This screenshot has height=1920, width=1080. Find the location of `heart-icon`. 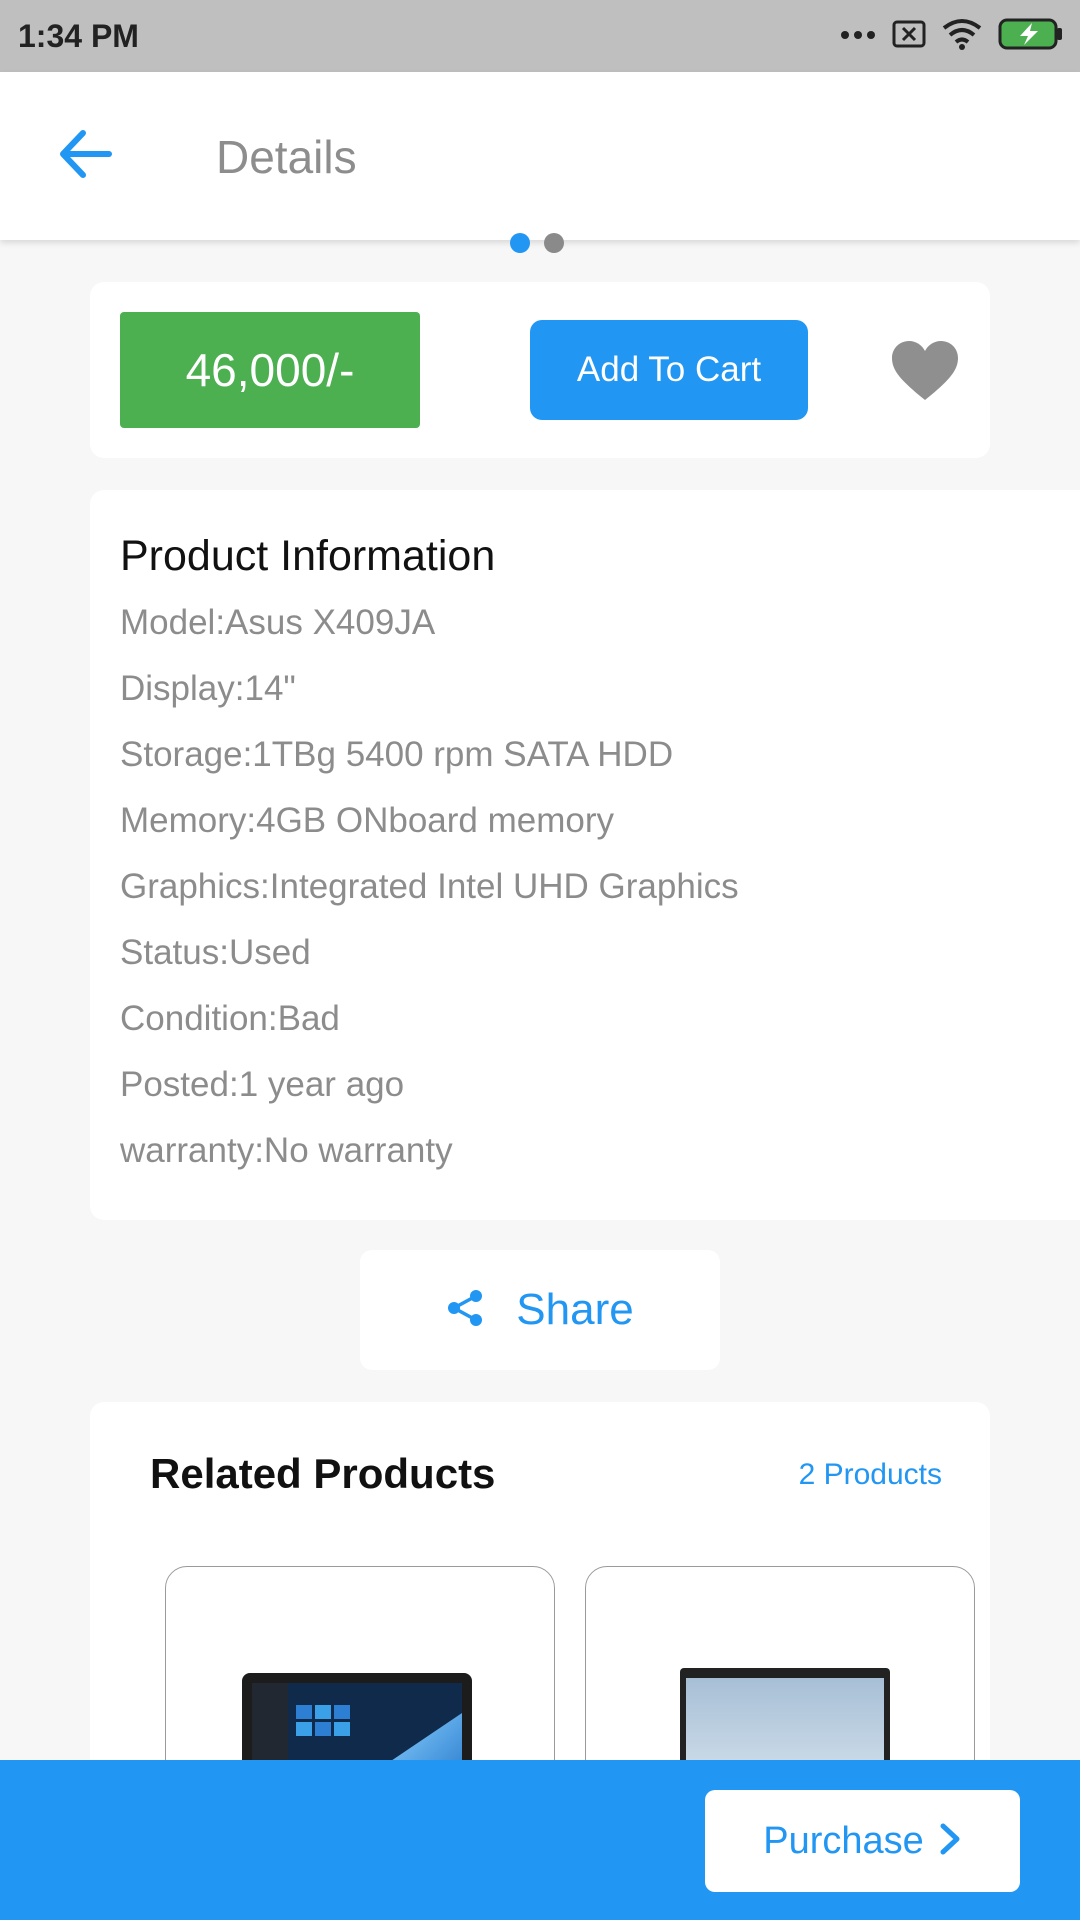

heart-icon is located at coordinates (925, 373).